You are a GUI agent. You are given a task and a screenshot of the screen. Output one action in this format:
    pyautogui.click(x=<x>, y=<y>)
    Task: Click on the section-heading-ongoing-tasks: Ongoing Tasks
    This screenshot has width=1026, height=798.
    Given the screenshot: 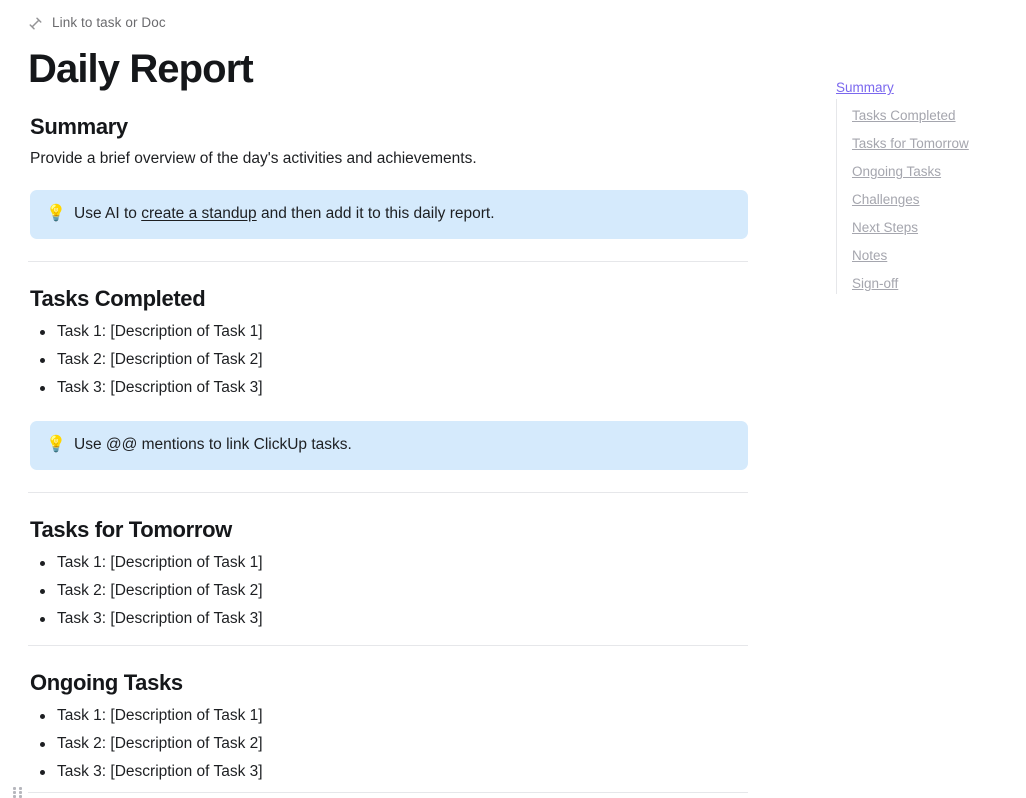 What is the action you would take?
    pyautogui.click(x=400, y=683)
    